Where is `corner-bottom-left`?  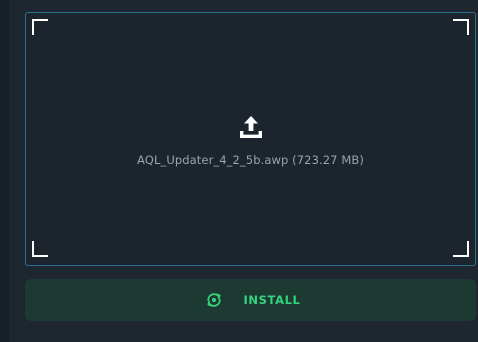 corner-bottom-left is located at coordinates (40, 249).